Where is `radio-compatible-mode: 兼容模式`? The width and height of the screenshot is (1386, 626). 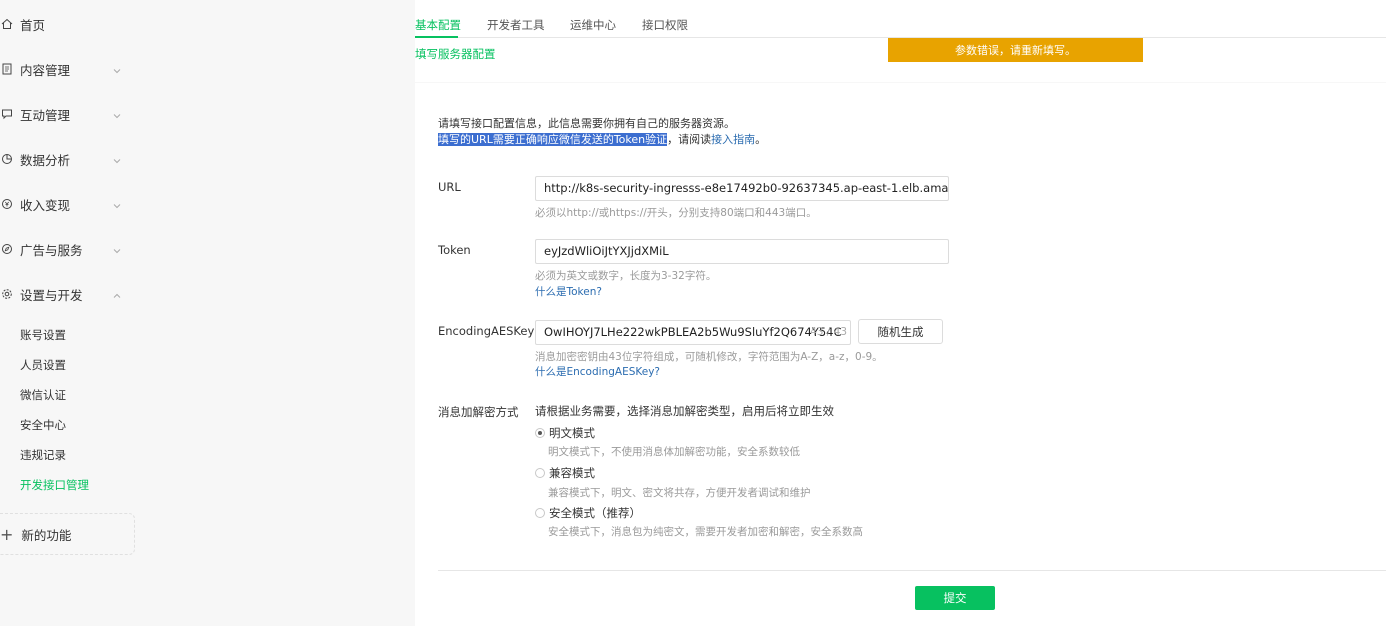
radio-compatible-mode: 兼容模式 is located at coordinates (565, 473).